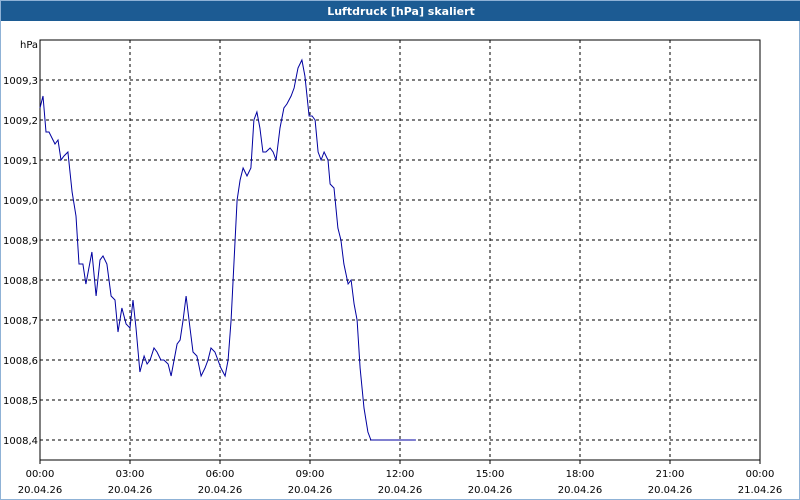 The height and width of the screenshot is (500, 800). What do you see at coordinates (20, 201) in the screenshot?
I see `y-tick-label: 1009,0` at bounding box center [20, 201].